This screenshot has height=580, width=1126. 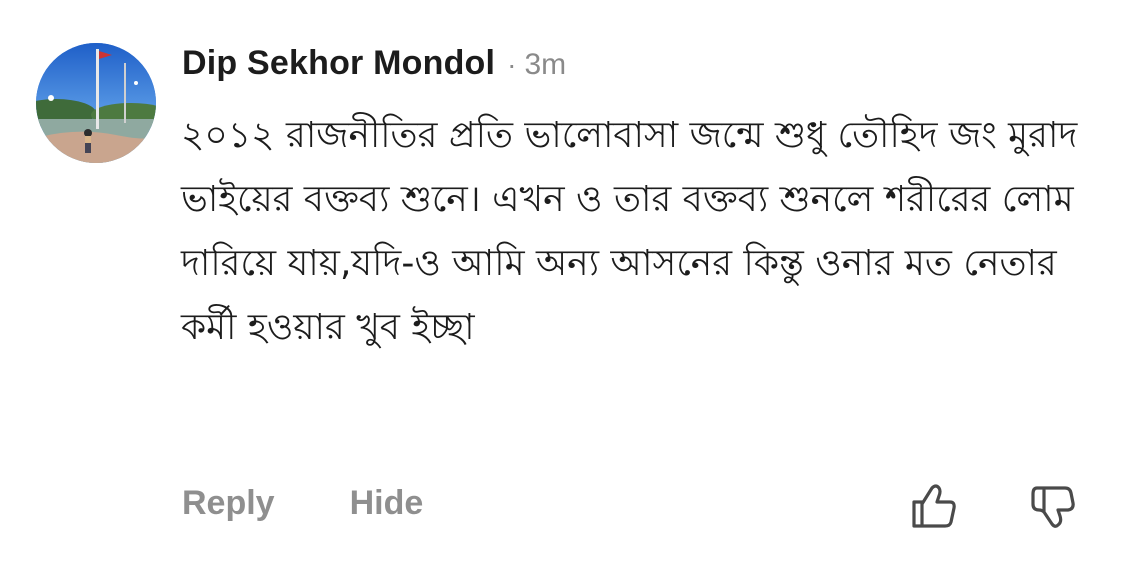 I want to click on author-name: Dip Sekhor Mondol, so click(x=338, y=63).